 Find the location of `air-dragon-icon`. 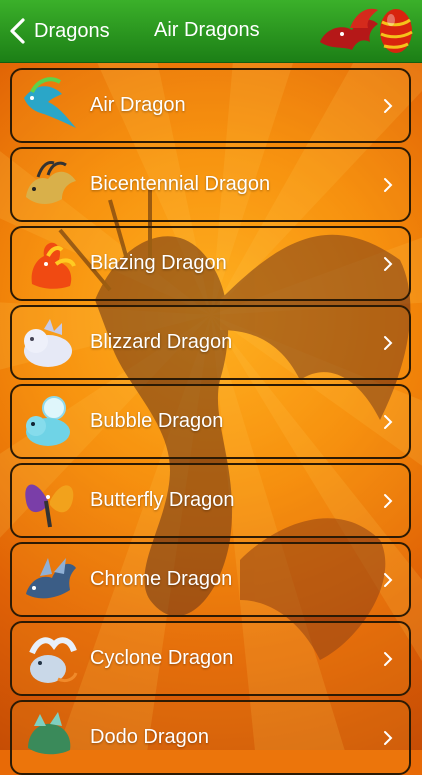

air-dragon-icon is located at coordinates (50, 102).